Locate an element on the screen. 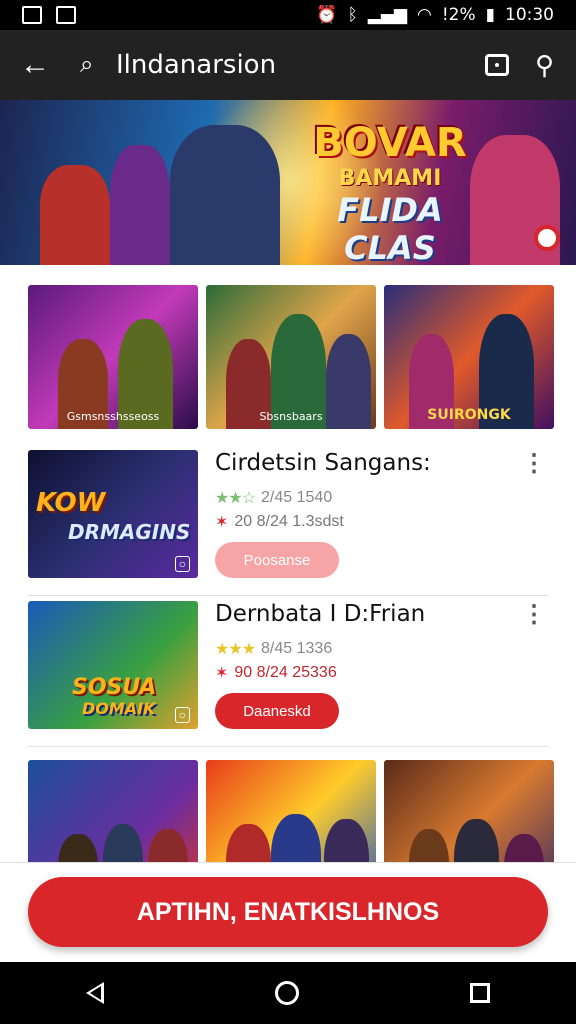 The width and height of the screenshot is (576, 1024). cover-logo-bottom: DOMAIK is located at coordinates (119, 708).